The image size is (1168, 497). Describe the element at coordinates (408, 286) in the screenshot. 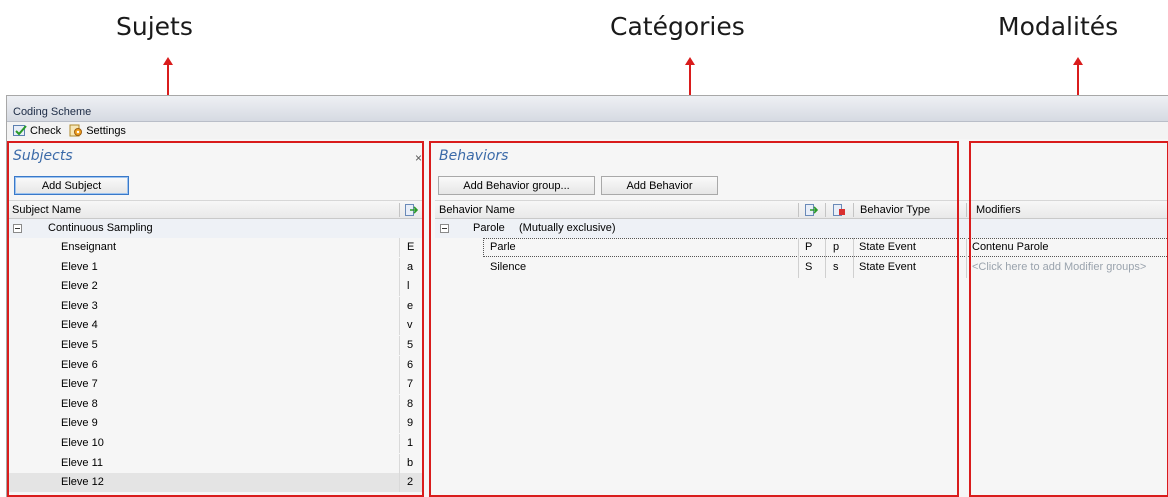

I see `subject-key: l` at that location.